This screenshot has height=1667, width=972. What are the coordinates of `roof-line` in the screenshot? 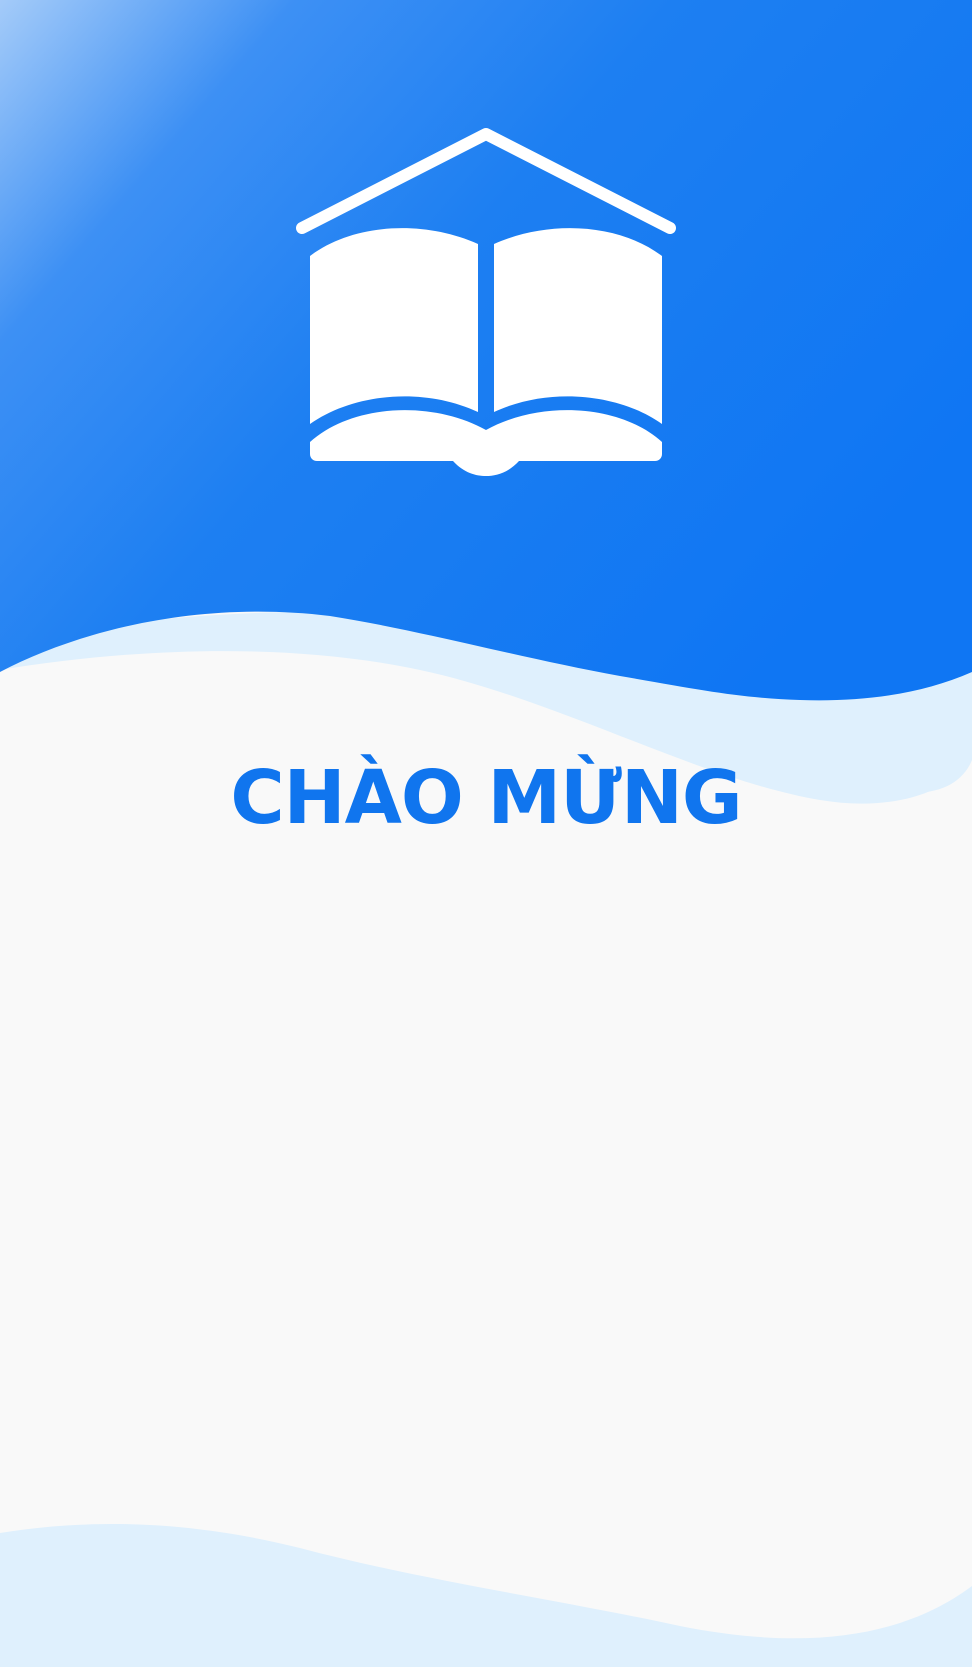 It's located at (486, 181).